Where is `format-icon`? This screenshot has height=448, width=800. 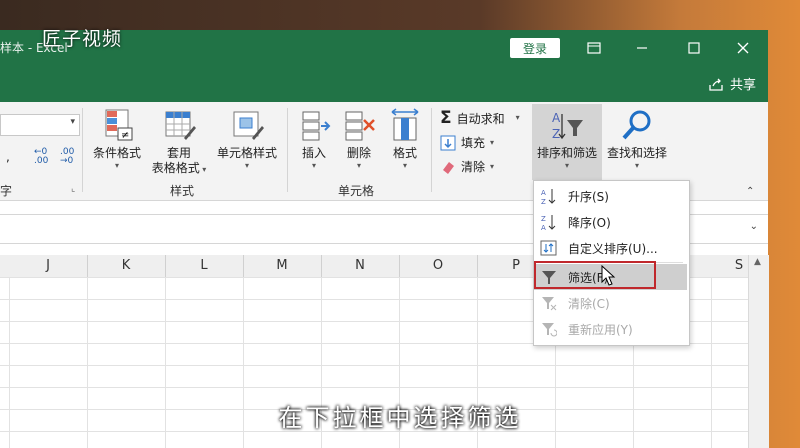 format-icon is located at coordinates (405, 124).